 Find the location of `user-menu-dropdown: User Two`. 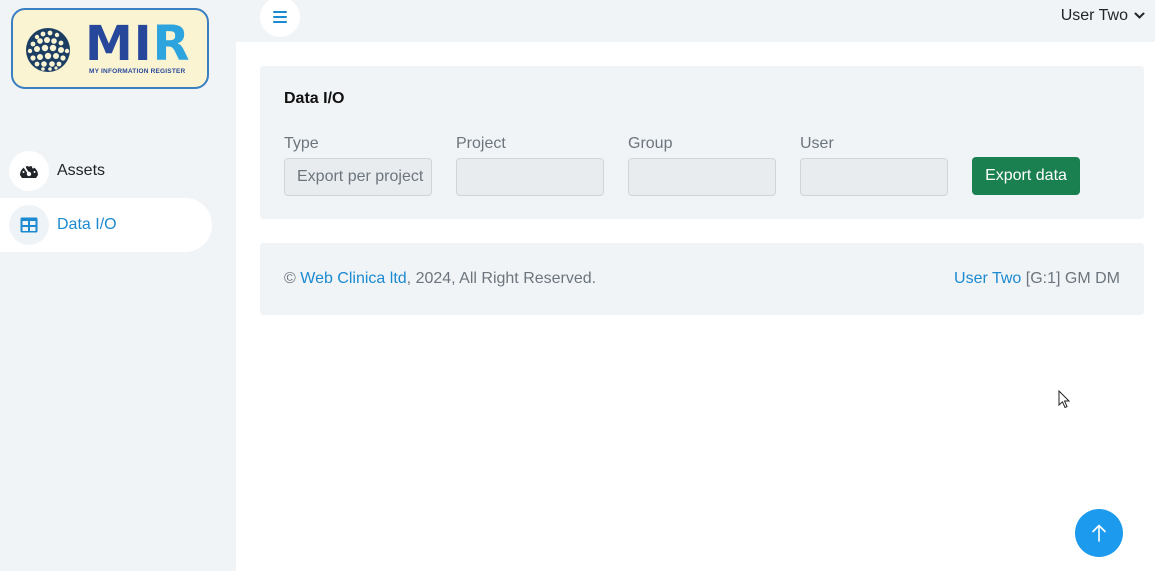

user-menu-dropdown: User Two is located at coordinates (1103, 16).